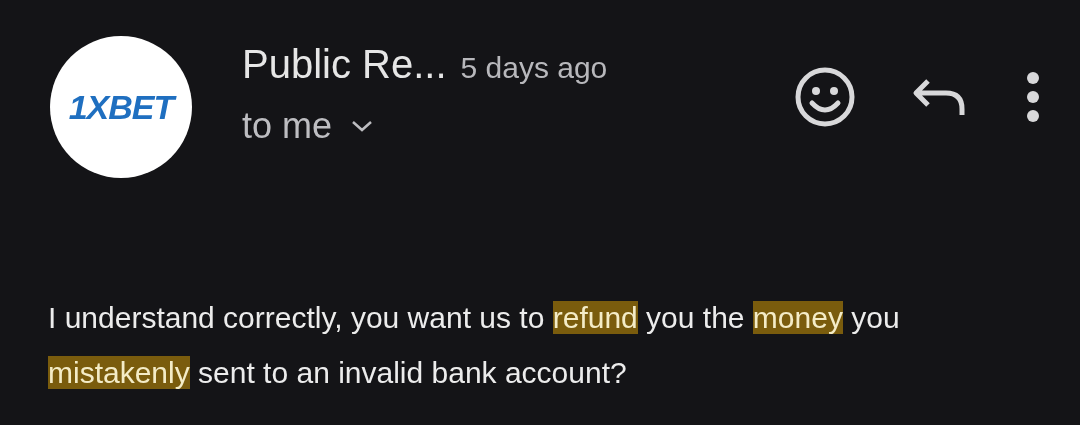  I want to click on more-vertical-icon, so click(1033, 97).